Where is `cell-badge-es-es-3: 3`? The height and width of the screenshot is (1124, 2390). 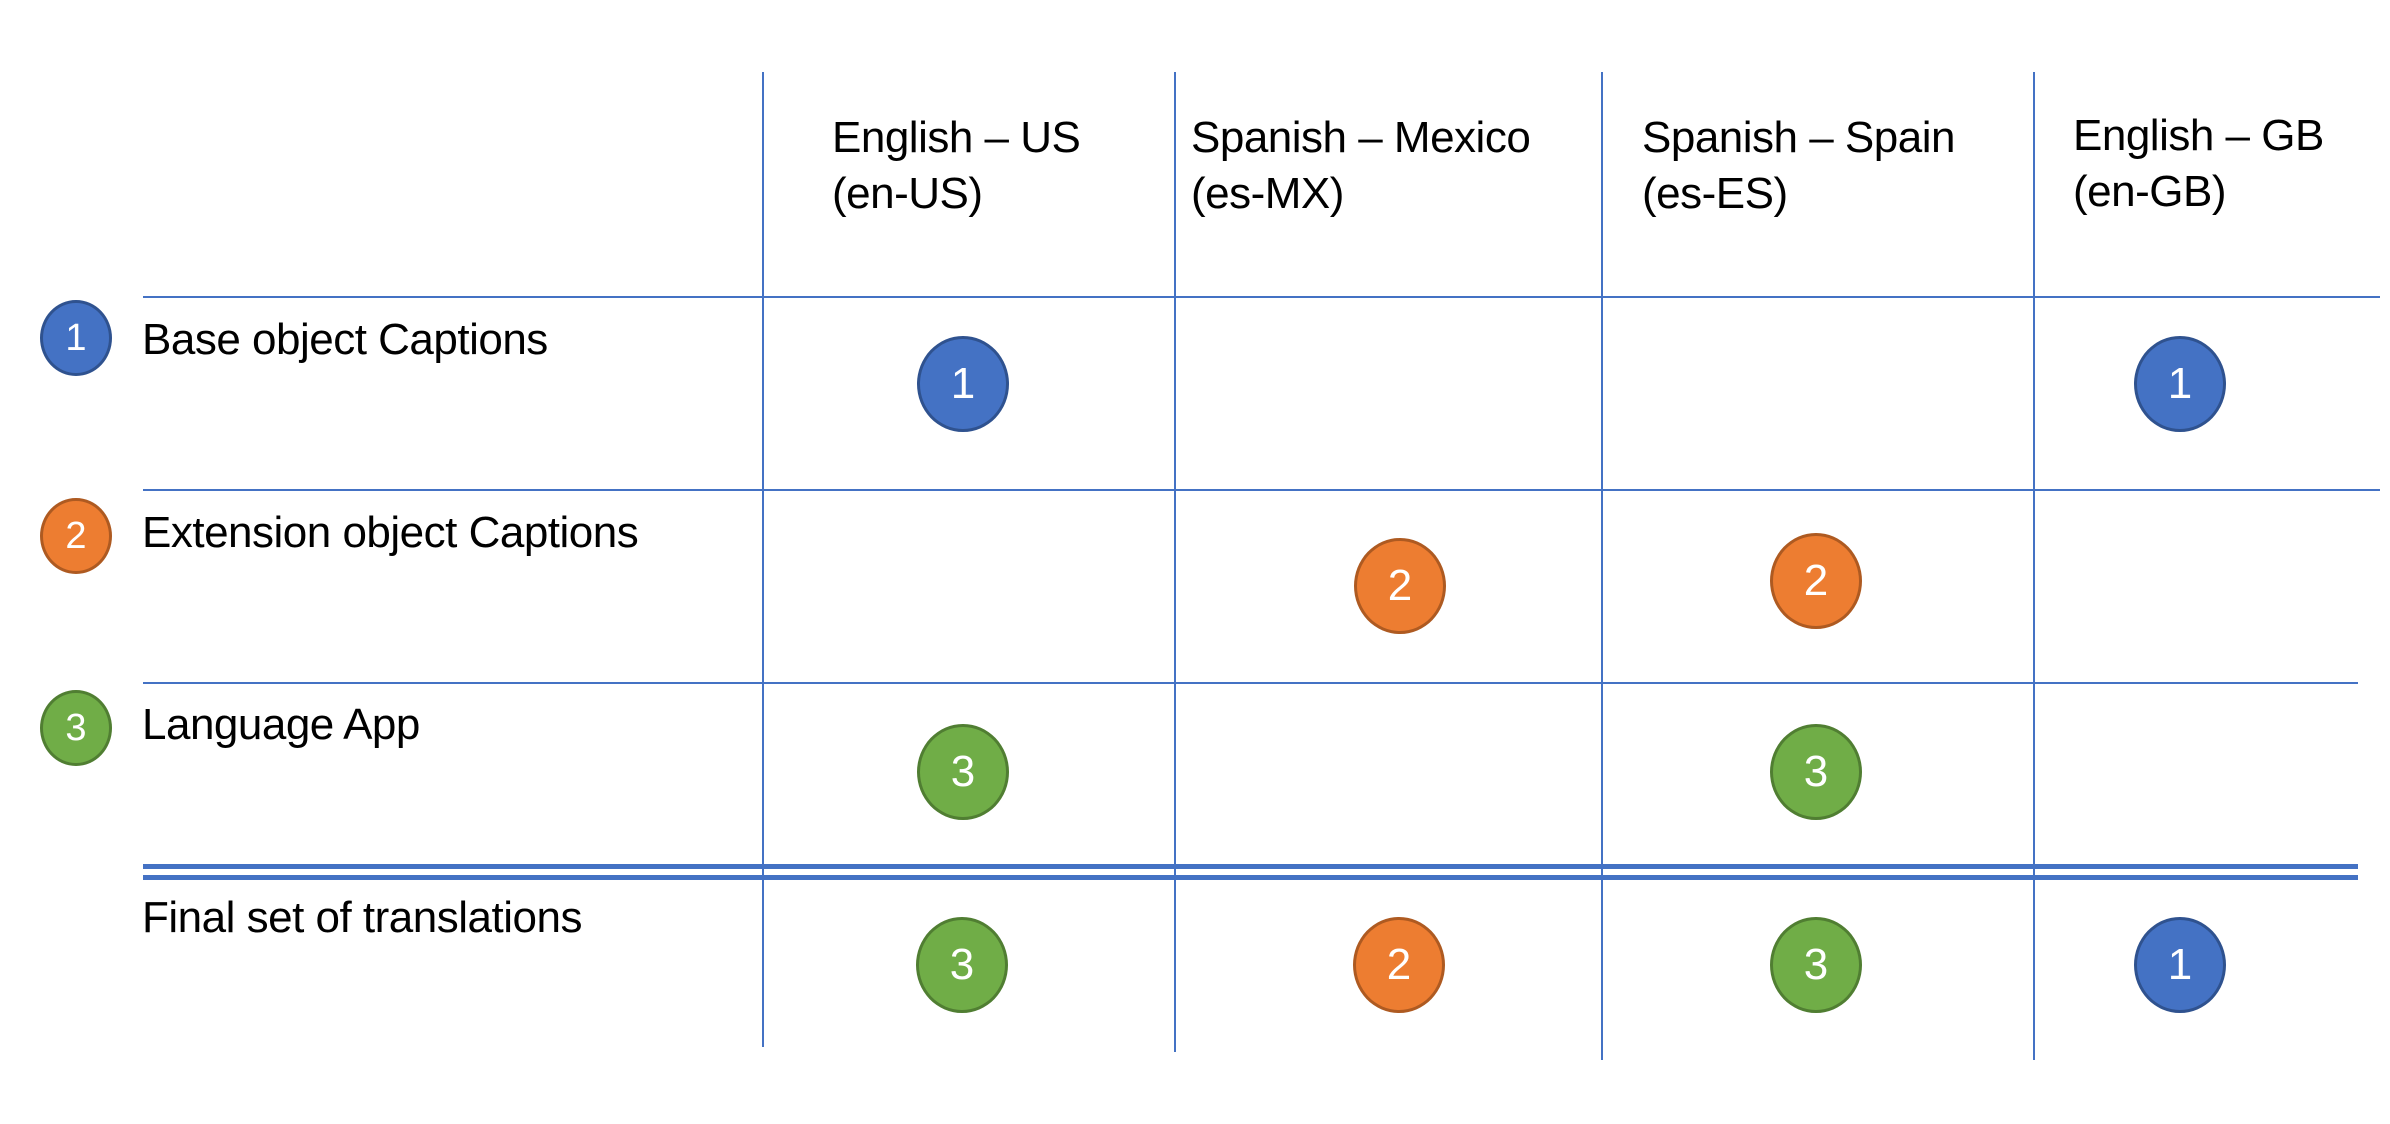
cell-badge-es-es-3: 3 is located at coordinates (1816, 772).